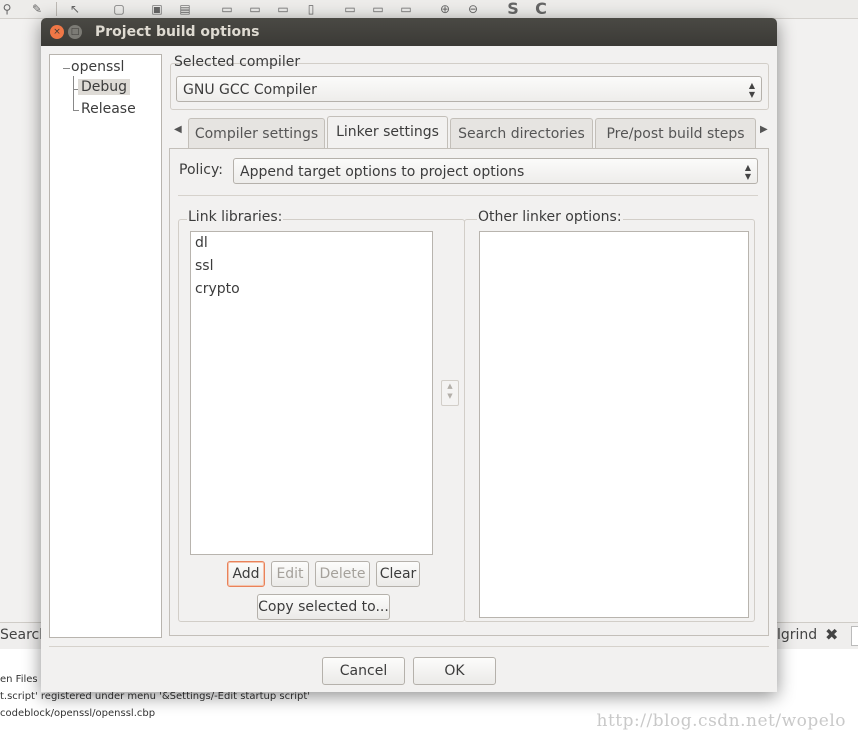 The image size is (858, 741). I want to click on tree-item-release: Release, so click(108, 109).